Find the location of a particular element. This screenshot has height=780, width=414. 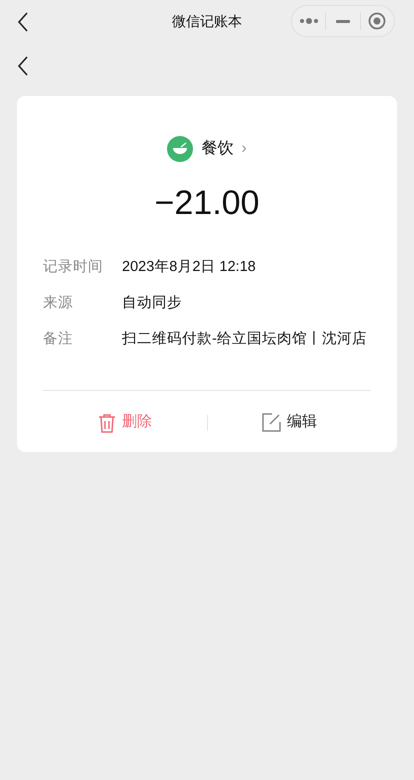

category-label: 餐饮 is located at coordinates (217, 149).